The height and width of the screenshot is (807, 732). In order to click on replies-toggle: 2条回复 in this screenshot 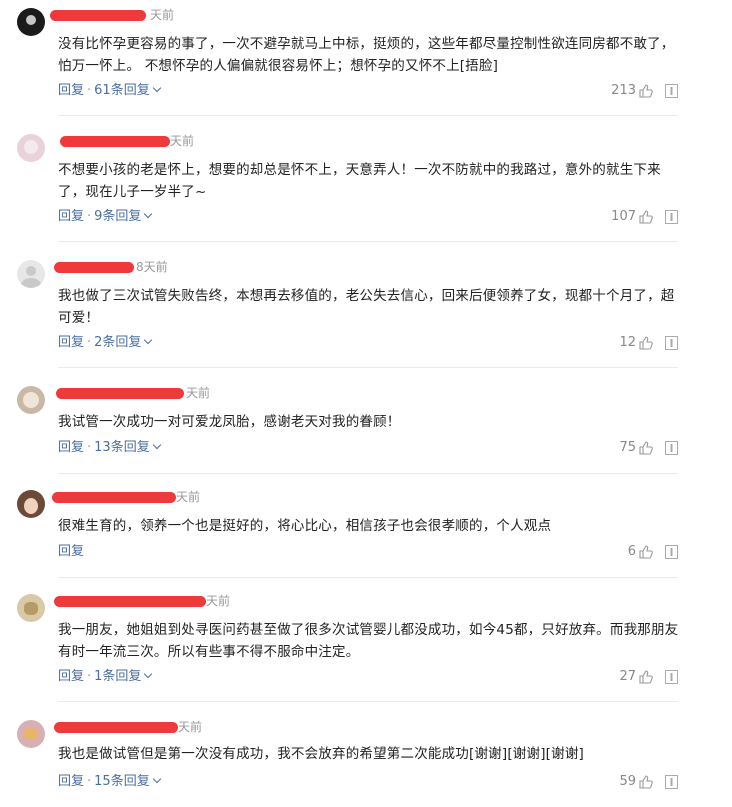, I will do `click(123, 342)`.